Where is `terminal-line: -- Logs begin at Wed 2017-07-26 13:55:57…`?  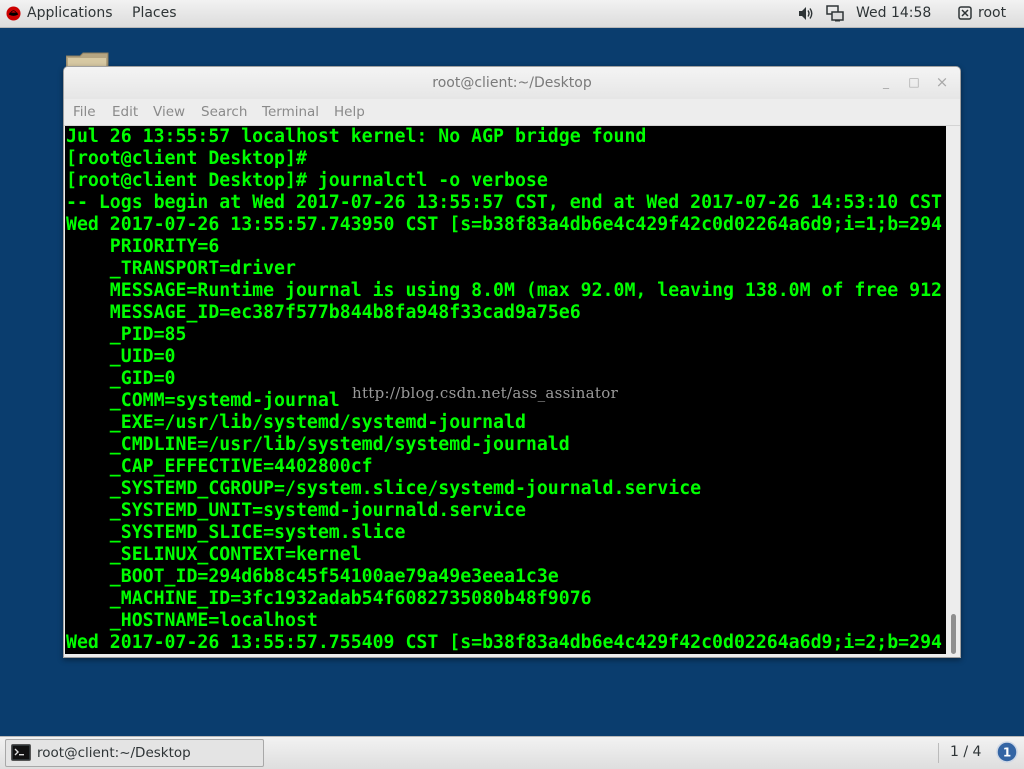
terminal-line: -- Logs begin at Wed 2017-07-26 13:55:57… is located at coordinates (504, 202).